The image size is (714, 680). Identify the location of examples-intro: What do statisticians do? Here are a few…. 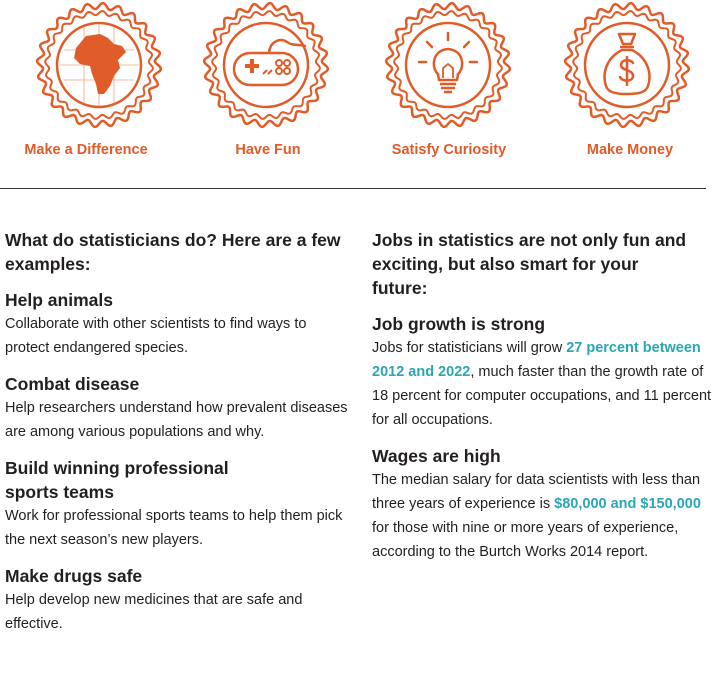
(173, 252).